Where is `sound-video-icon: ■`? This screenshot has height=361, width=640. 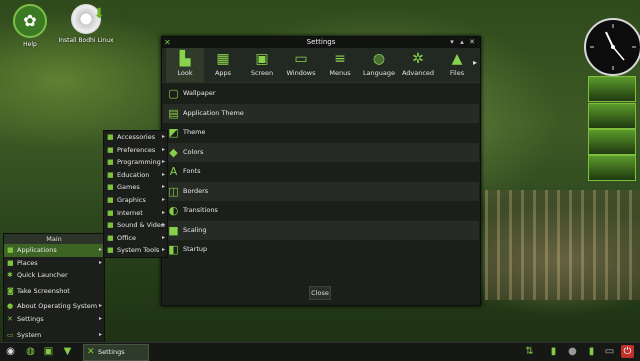 sound-video-icon: ■ is located at coordinates (110, 225).